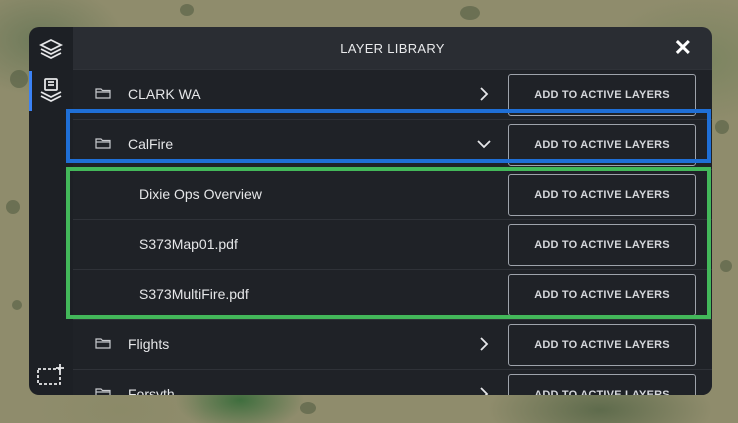 This screenshot has height=423, width=738. I want to click on side-rail, so click(51, 211).